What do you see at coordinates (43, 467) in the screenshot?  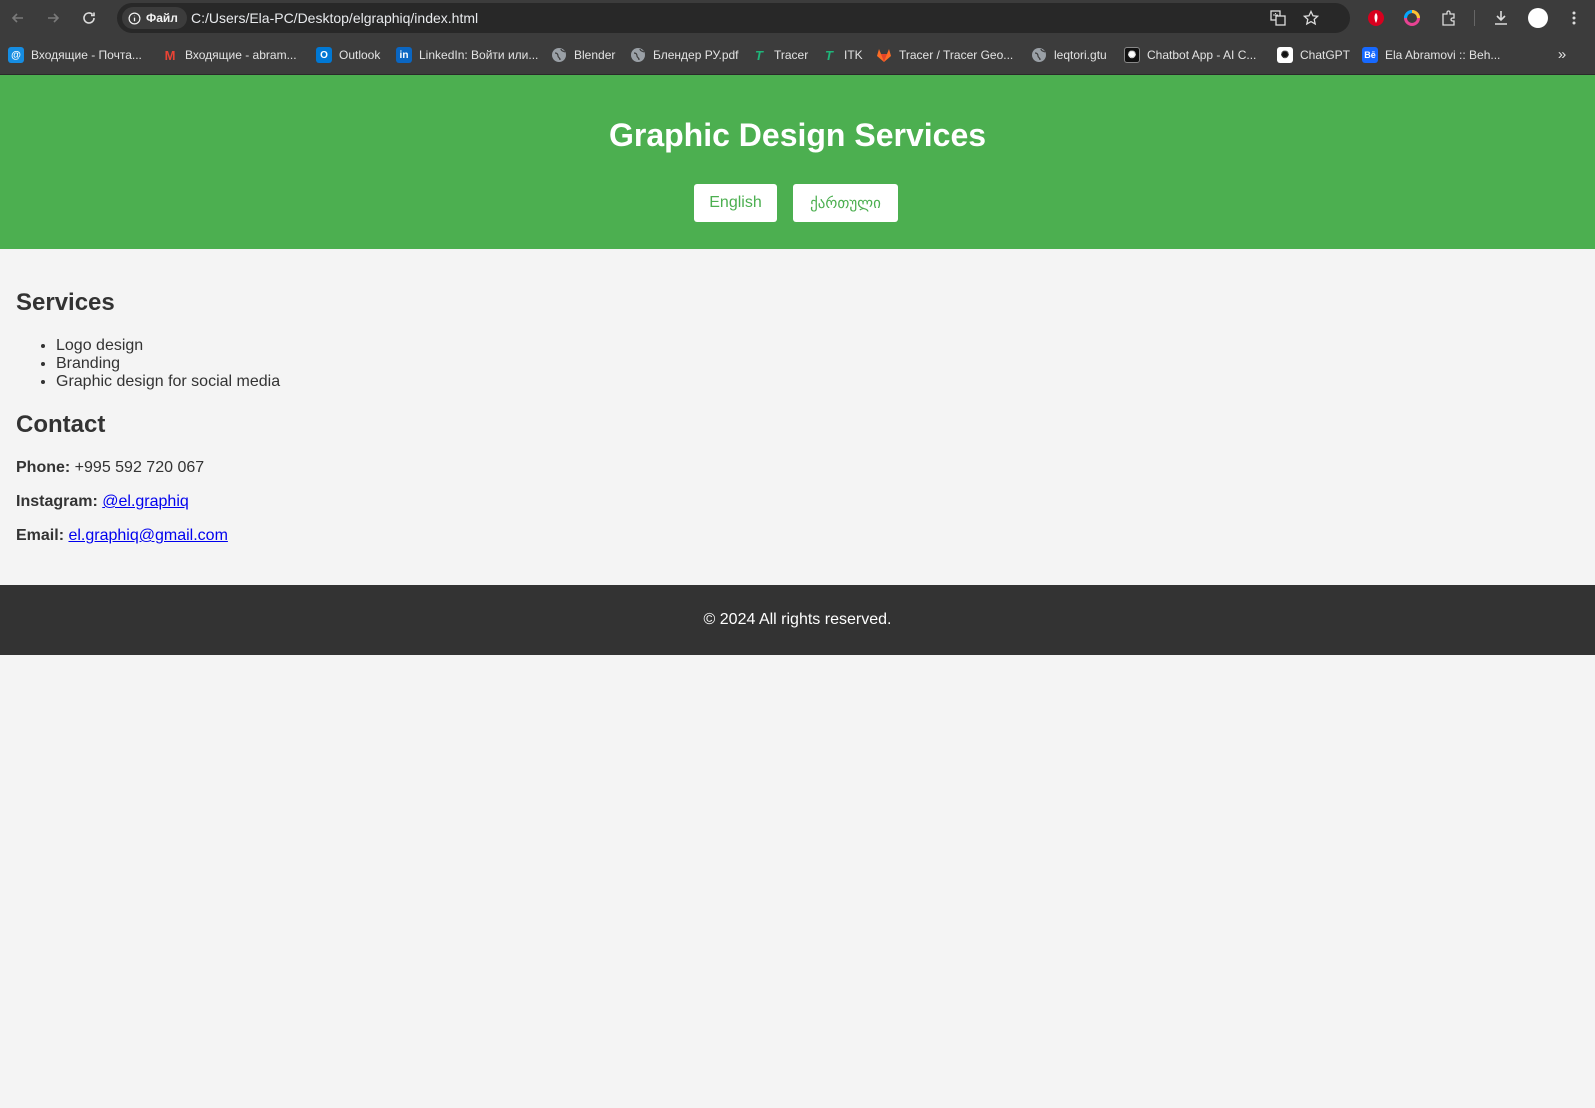 I see `phone-label: Phone:` at bounding box center [43, 467].